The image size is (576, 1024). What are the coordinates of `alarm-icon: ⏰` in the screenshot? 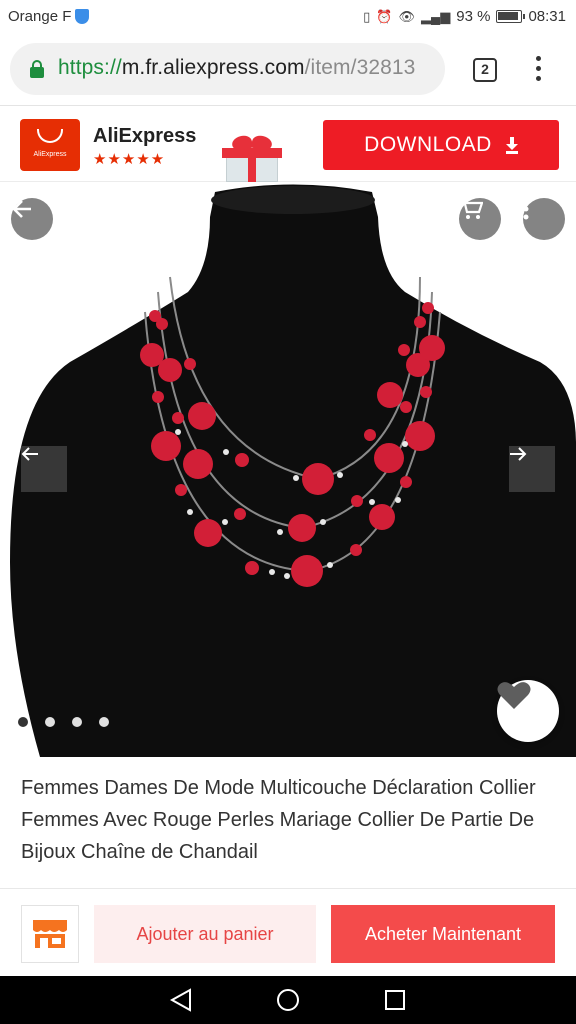 It's located at (384, 16).